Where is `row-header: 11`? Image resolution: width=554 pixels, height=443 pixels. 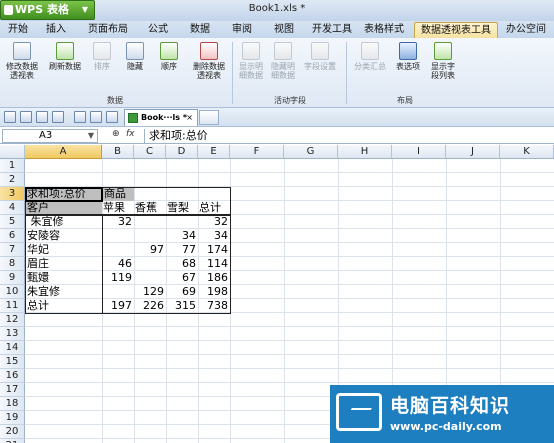
row-header: 11 is located at coordinates (12, 306).